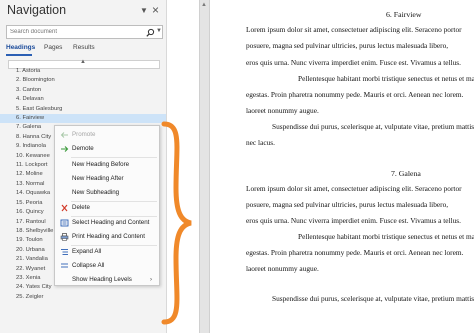 This screenshot has height=333, width=474. I want to click on search-box: ▼, so click(84, 32).